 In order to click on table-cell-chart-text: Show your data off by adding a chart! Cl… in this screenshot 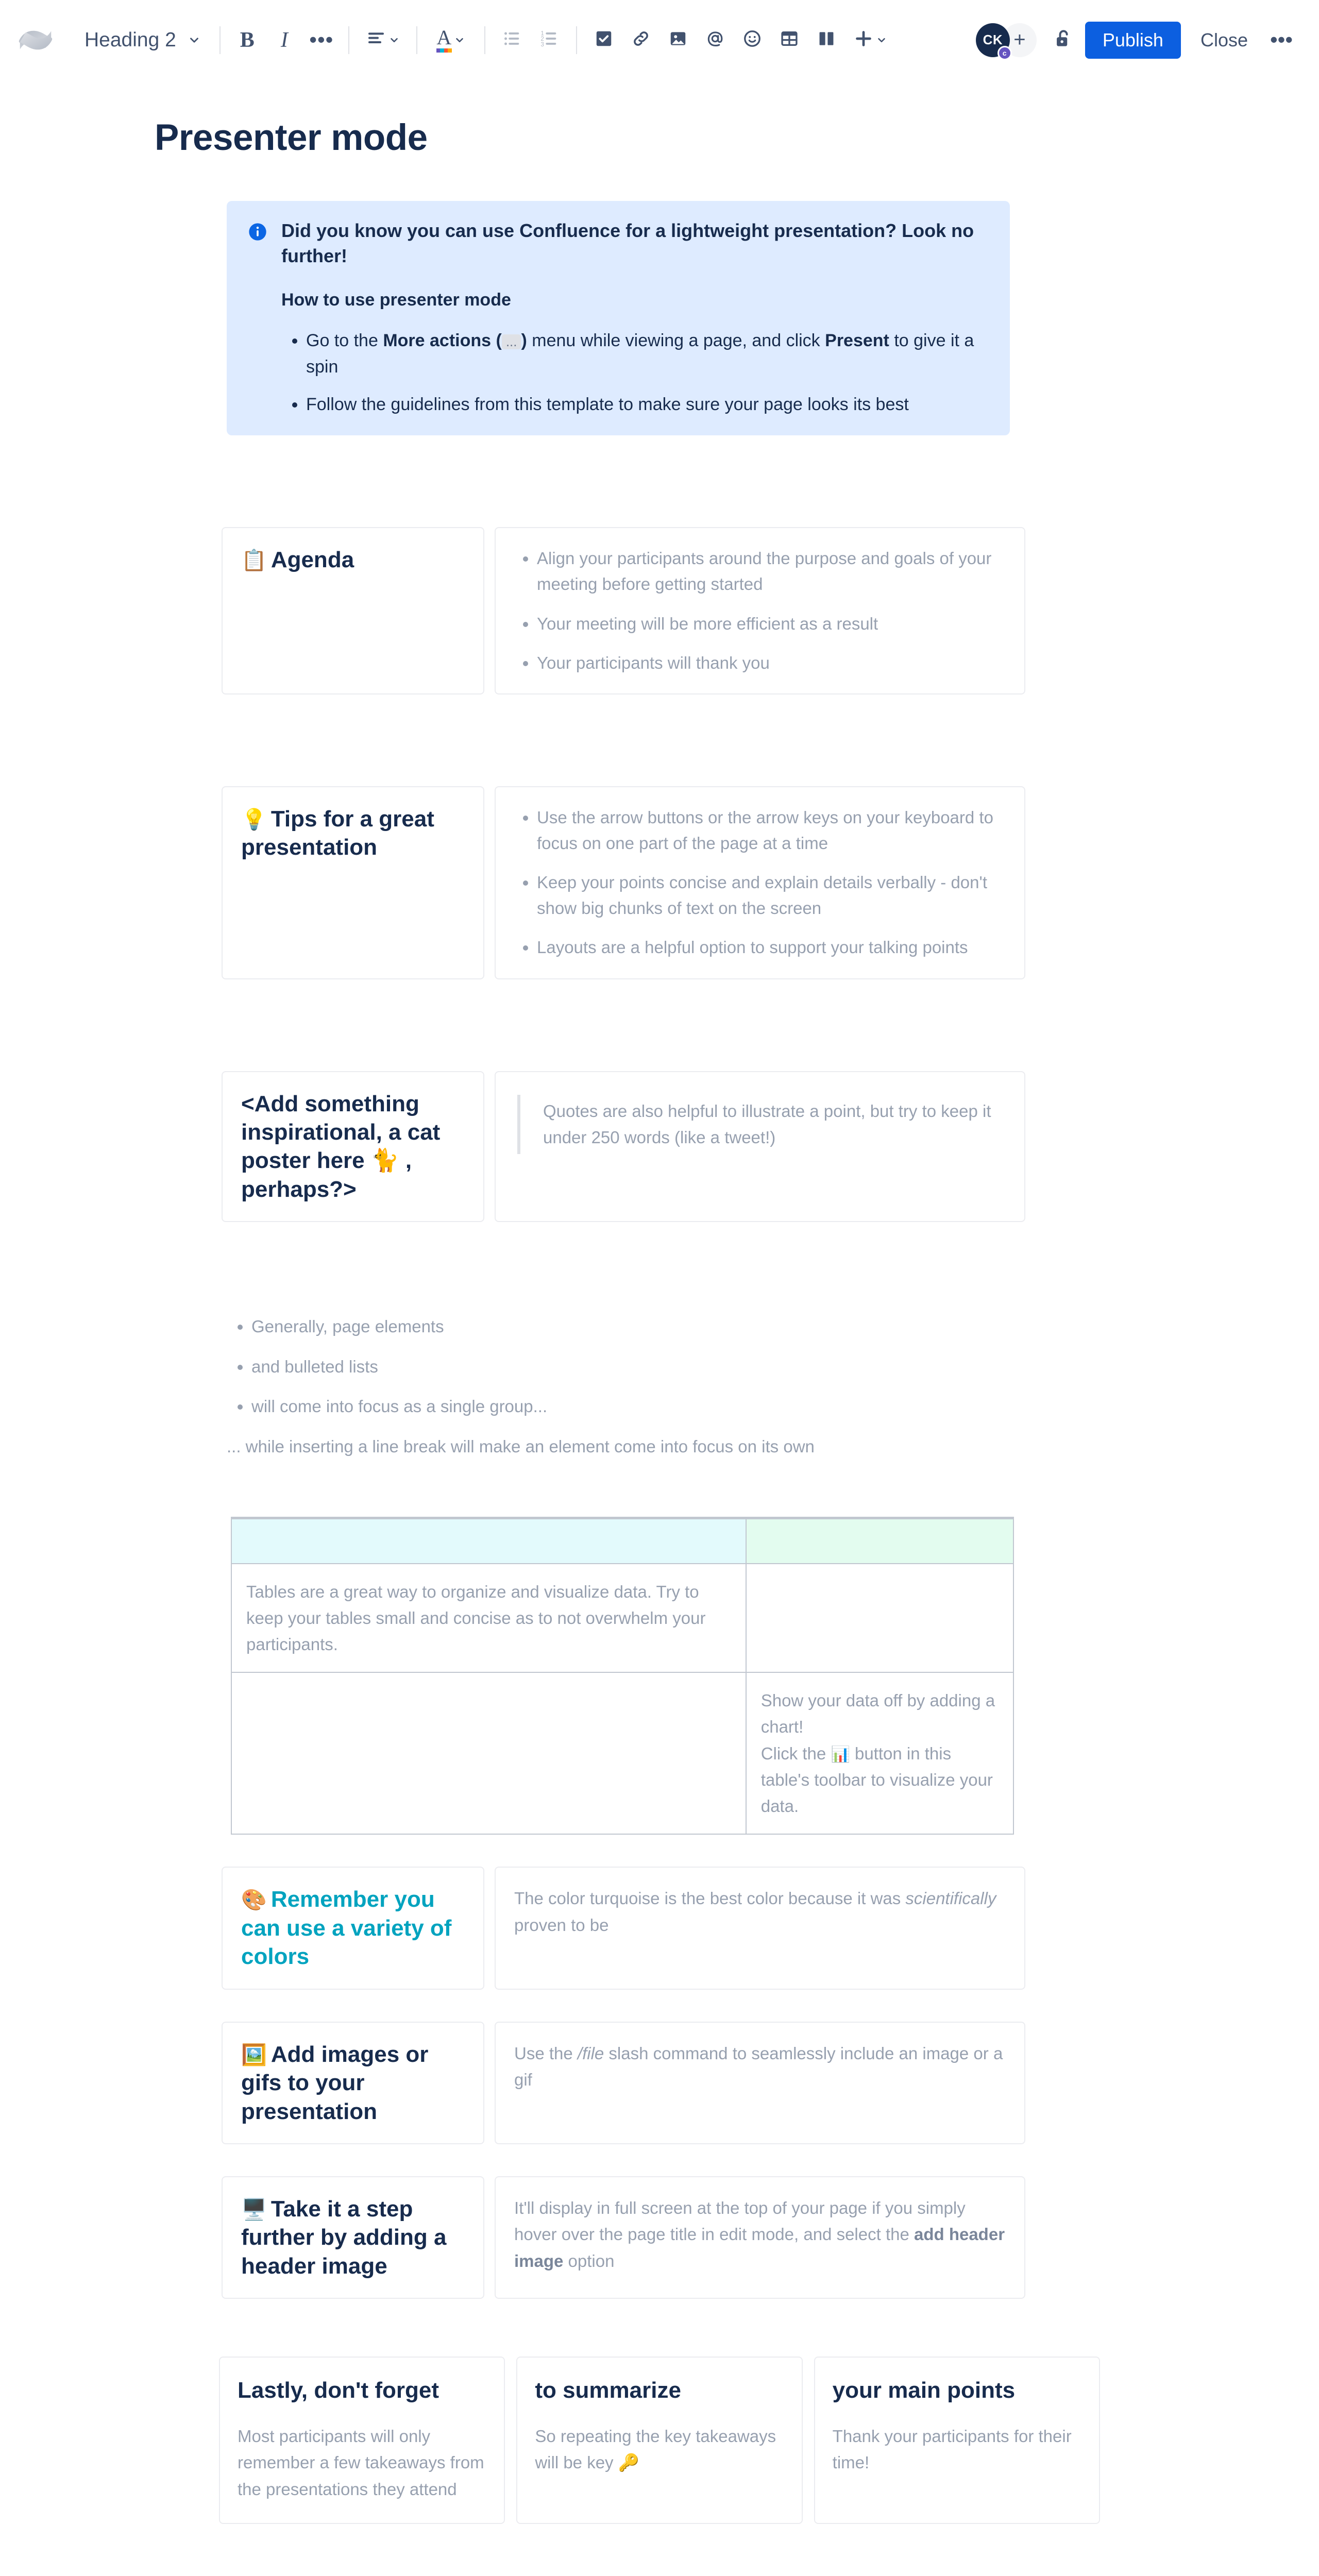, I will do `click(879, 1754)`.